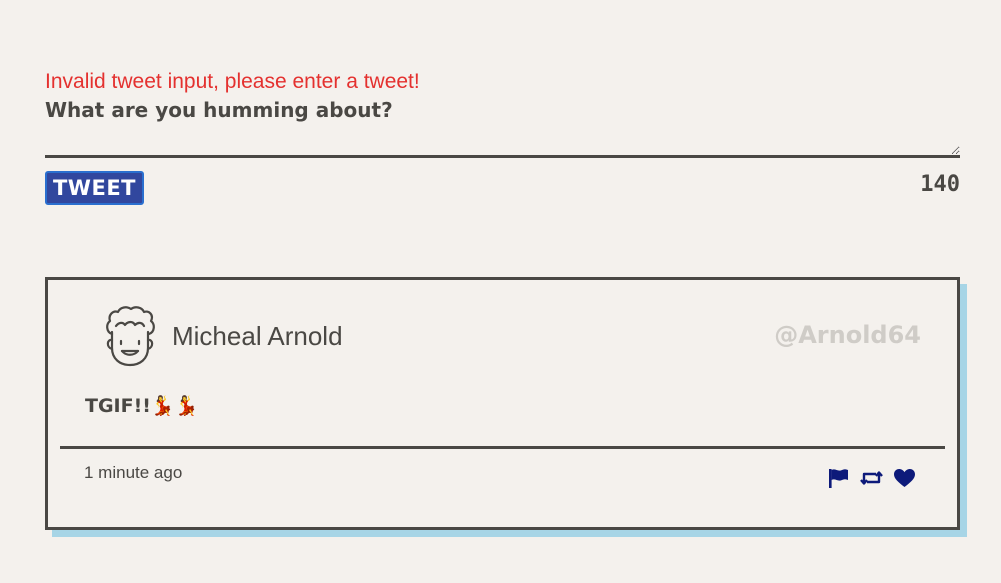  What do you see at coordinates (94, 188) in the screenshot?
I see `tweet-button: TWEET` at bounding box center [94, 188].